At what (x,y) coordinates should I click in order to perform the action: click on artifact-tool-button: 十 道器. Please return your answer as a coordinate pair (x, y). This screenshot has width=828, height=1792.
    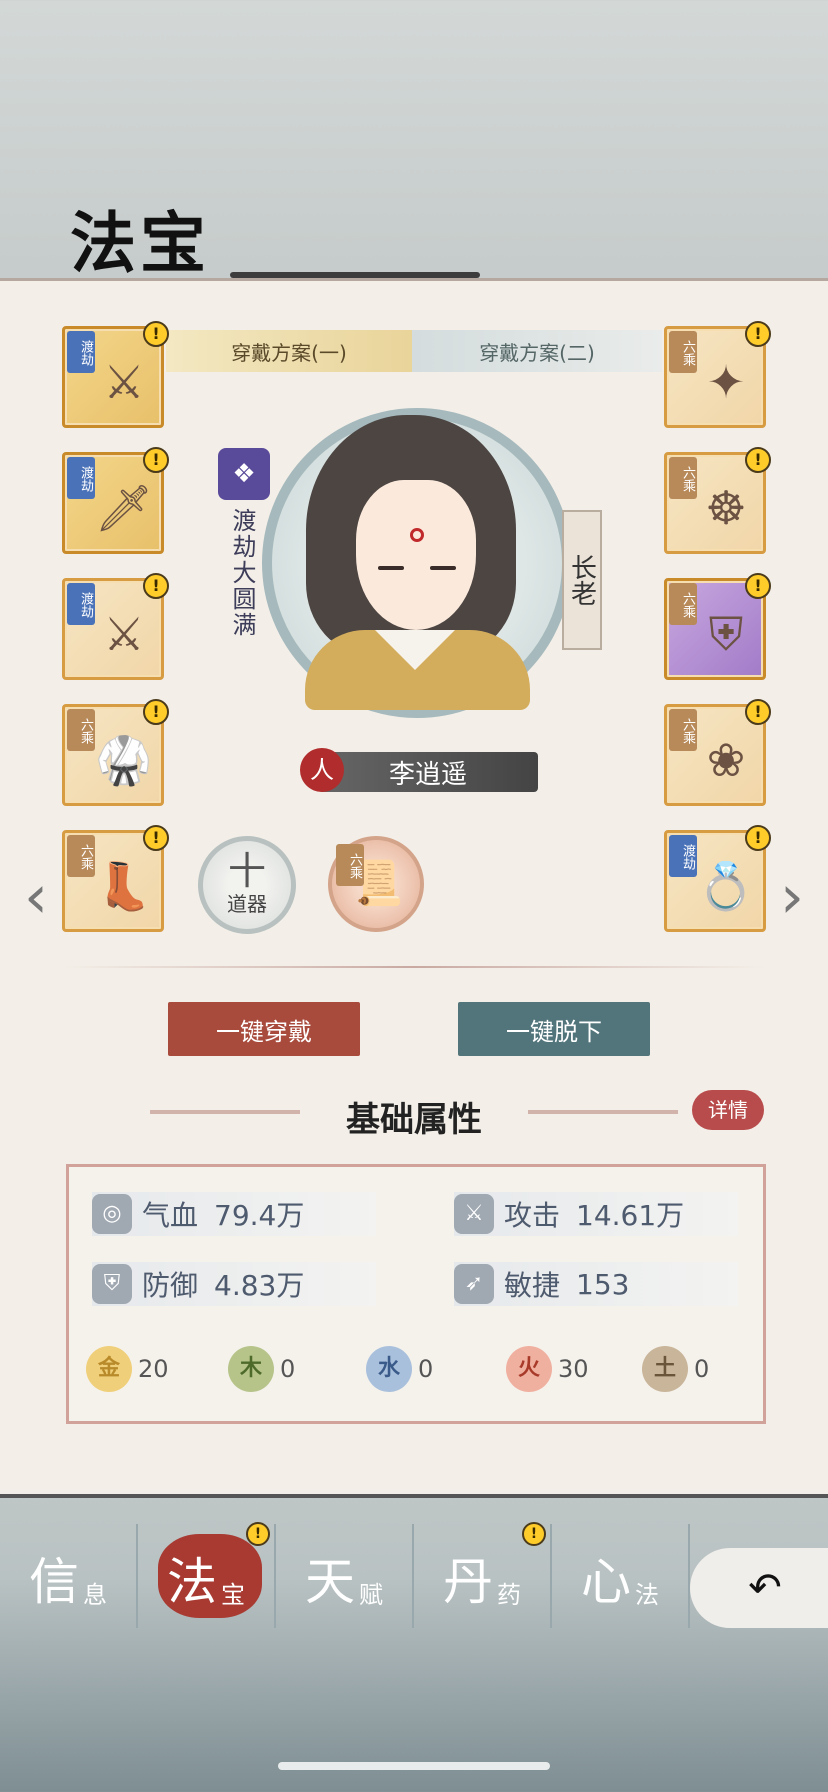
    Looking at the image, I should click on (247, 885).